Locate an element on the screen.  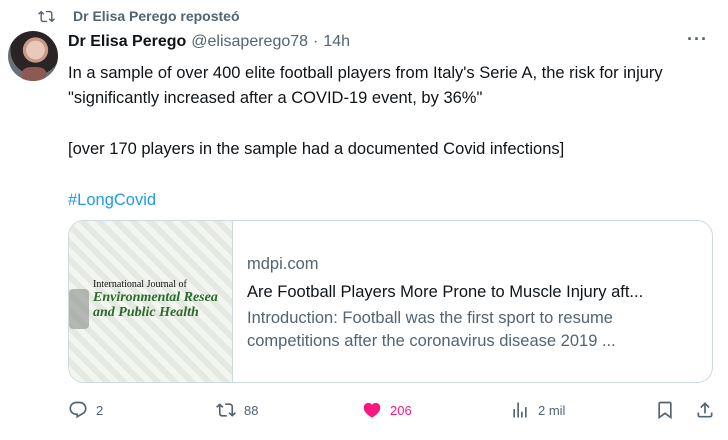
like-button: 206 is located at coordinates (387, 410).